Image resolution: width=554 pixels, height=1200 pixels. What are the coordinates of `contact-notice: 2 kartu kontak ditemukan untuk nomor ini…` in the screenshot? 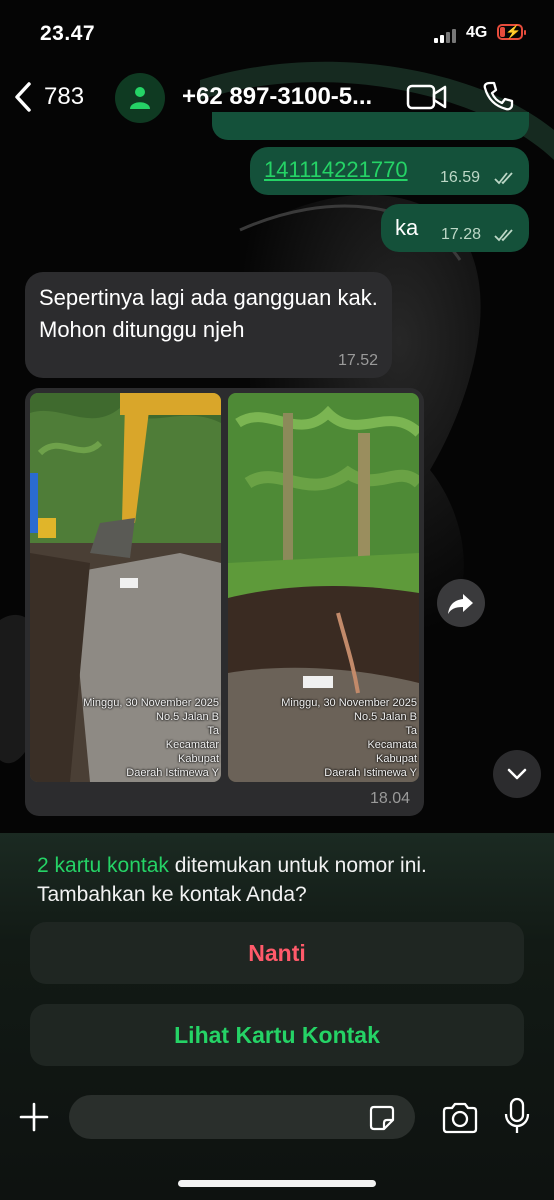 It's located at (282, 880).